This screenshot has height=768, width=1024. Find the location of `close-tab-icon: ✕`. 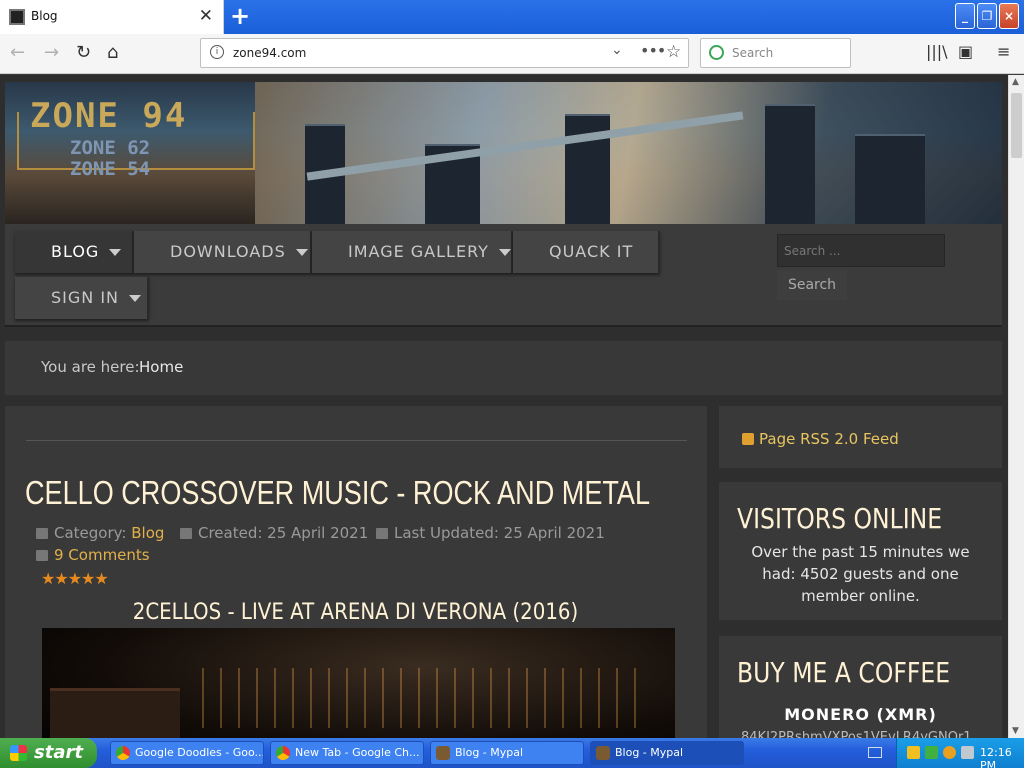

close-tab-icon: ✕ is located at coordinates (206, 16).